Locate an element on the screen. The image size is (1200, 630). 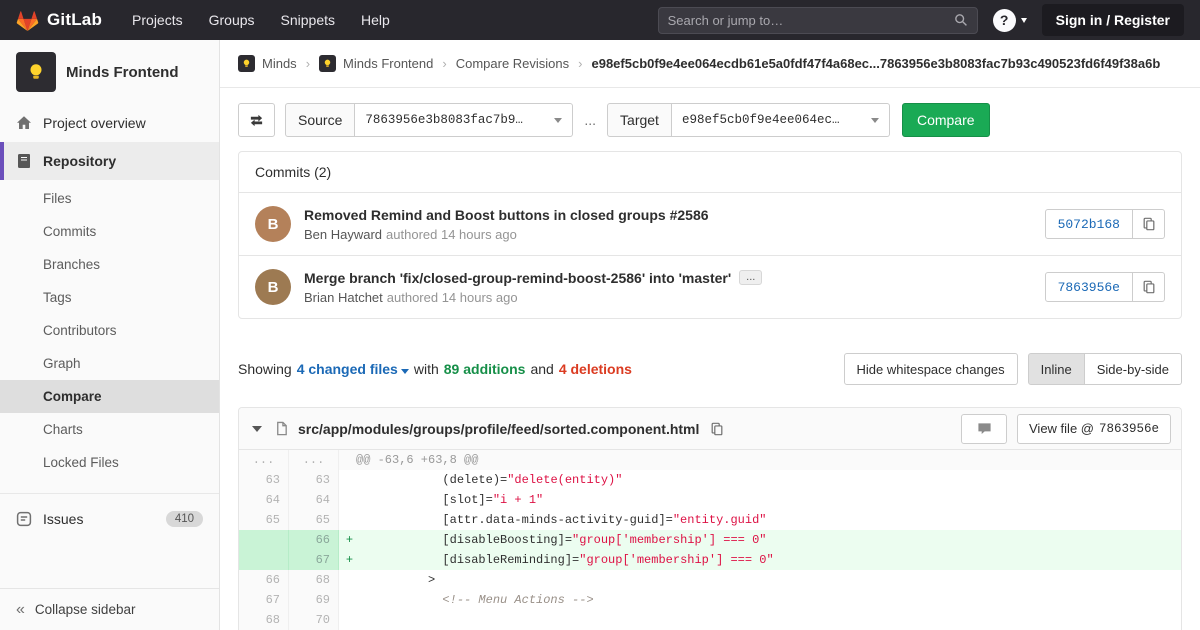
diff-new-line-number: 69 is located at coordinates (314, 600).